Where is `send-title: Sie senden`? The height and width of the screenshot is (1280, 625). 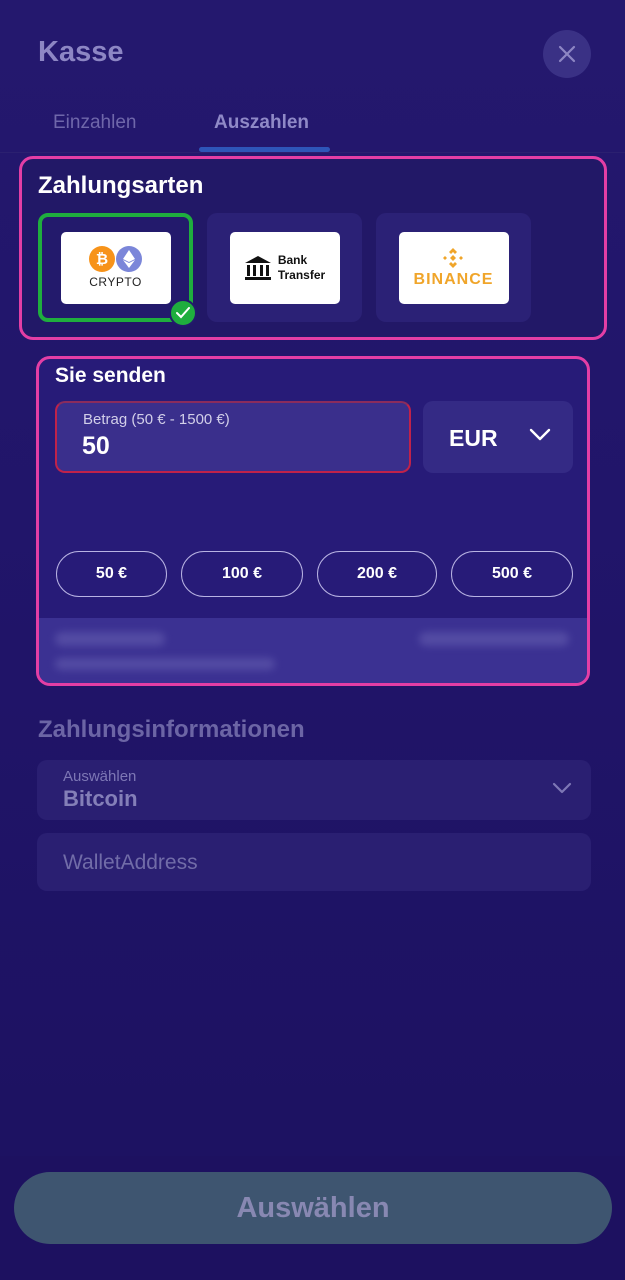 send-title: Sie senden is located at coordinates (110, 375).